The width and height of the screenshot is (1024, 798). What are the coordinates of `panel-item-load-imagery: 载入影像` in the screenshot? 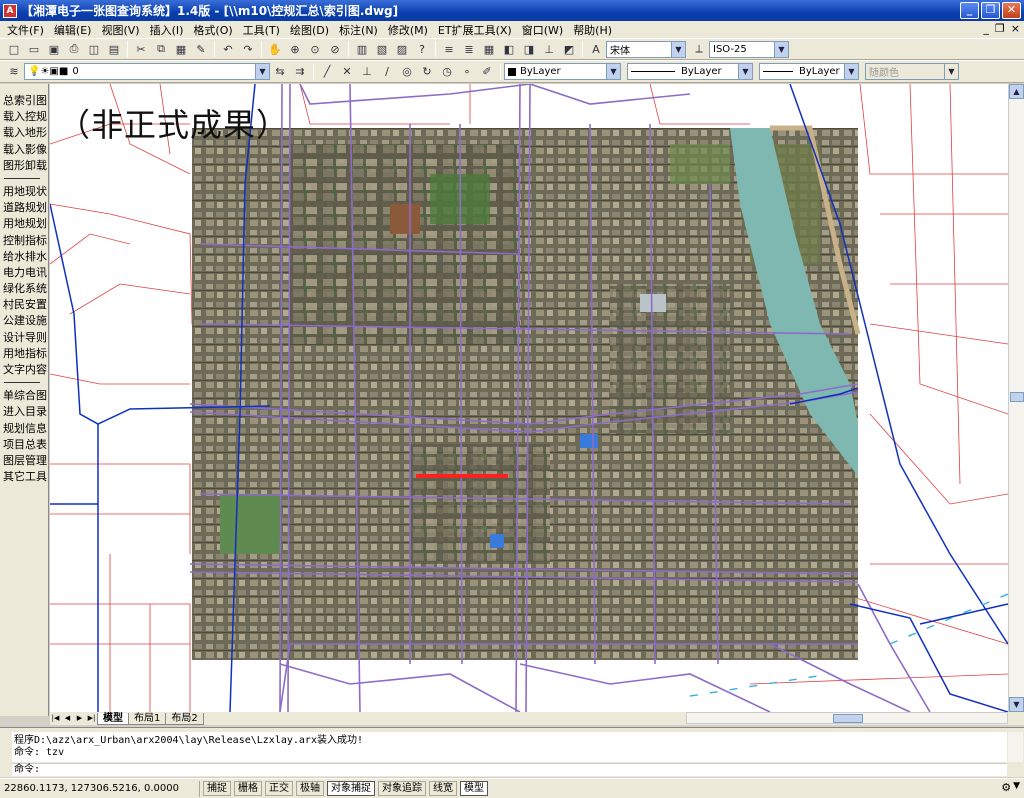 It's located at (24, 150).